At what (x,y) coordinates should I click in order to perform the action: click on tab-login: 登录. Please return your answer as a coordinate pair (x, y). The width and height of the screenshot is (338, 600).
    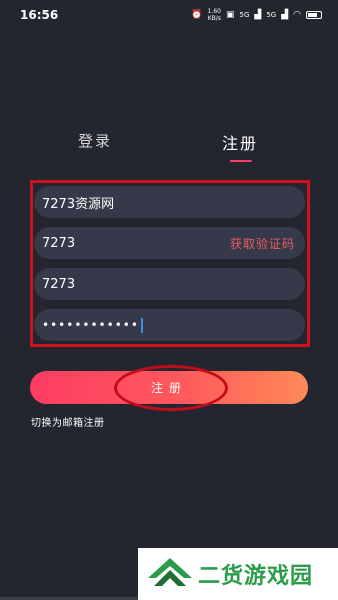
    Looking at the image, I should click on (95, 140).